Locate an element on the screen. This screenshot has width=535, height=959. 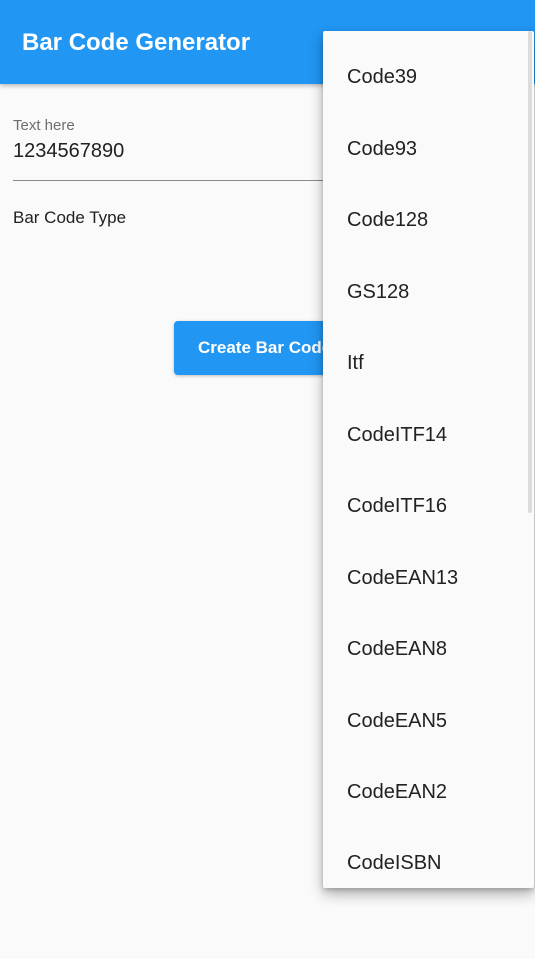
dropdown-option-codeitf14: CodeITF14 is located at coordinates (428, 435).